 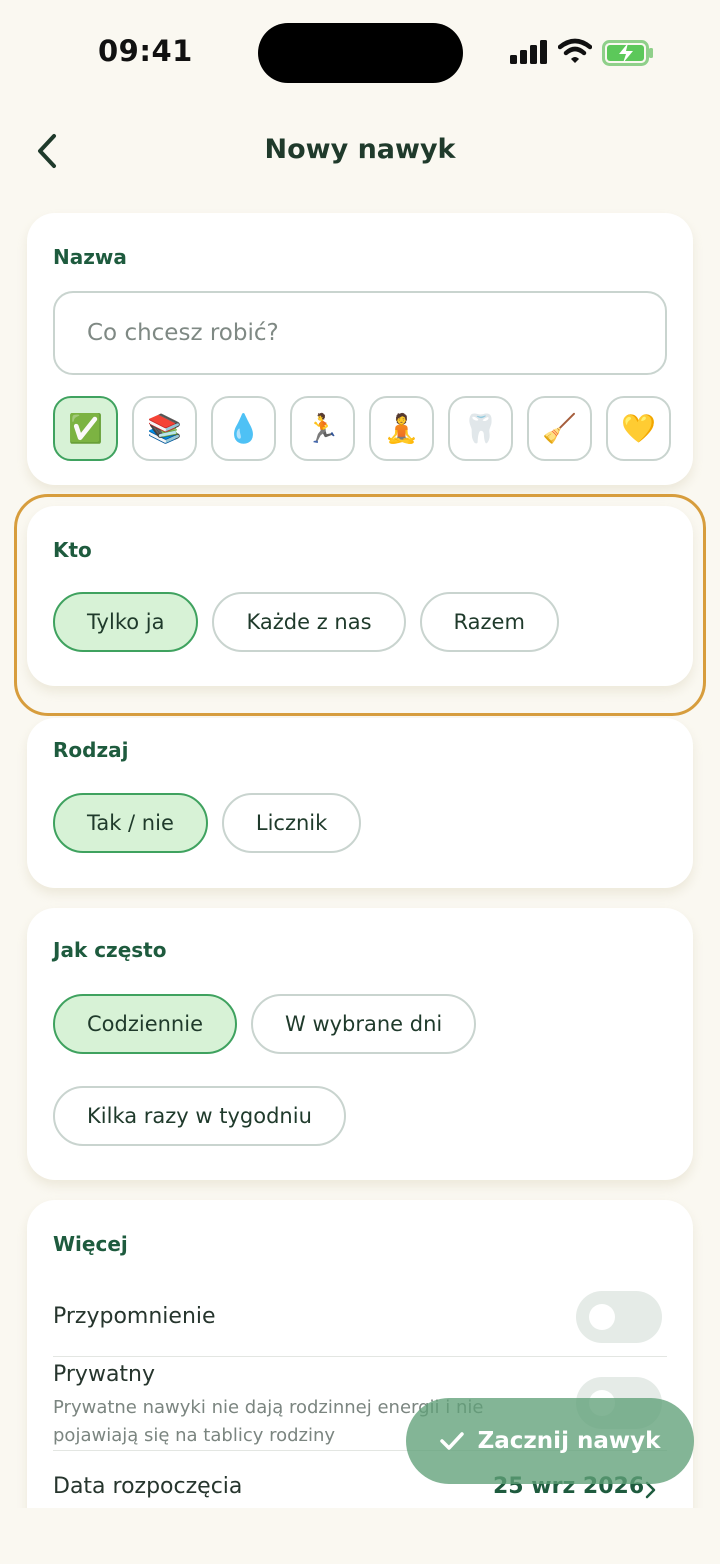 I want to click on icon-option-meditation: 🧘, so click(x=401, y=428).